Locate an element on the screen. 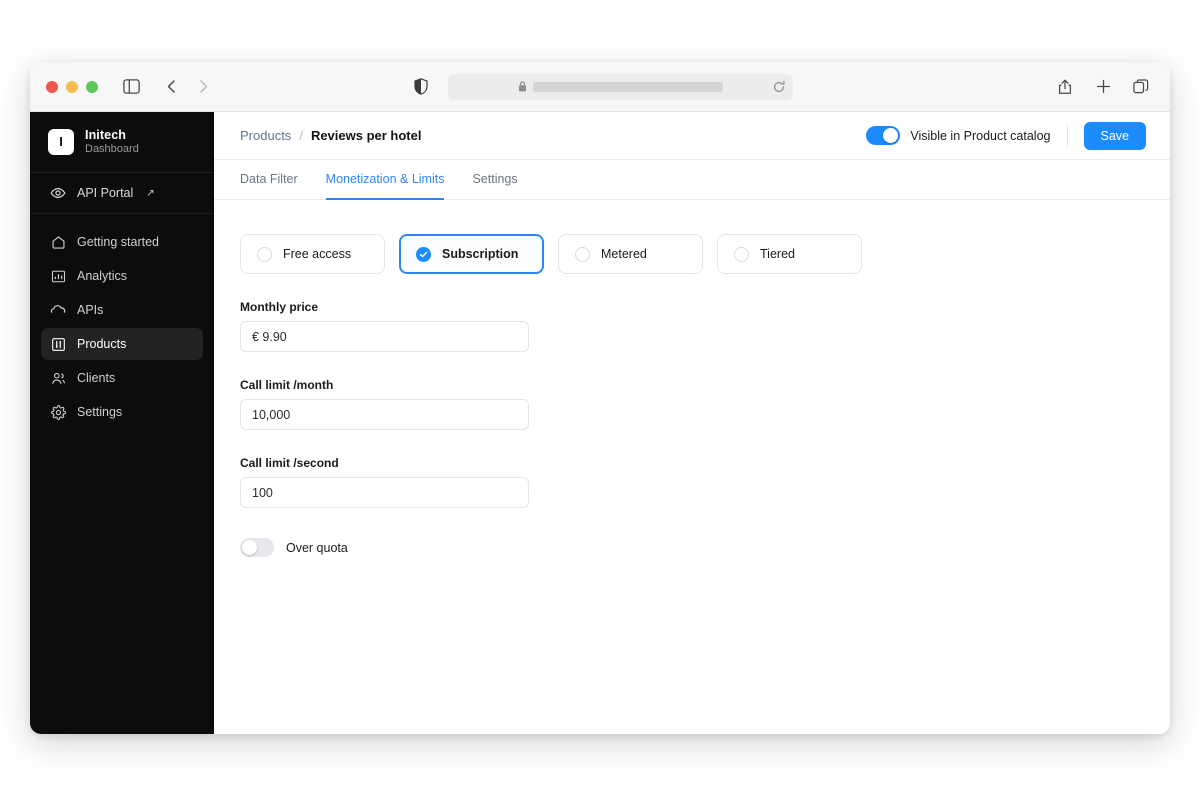  sidebar-item-clients: Clients is located at coordinates (122, 378).